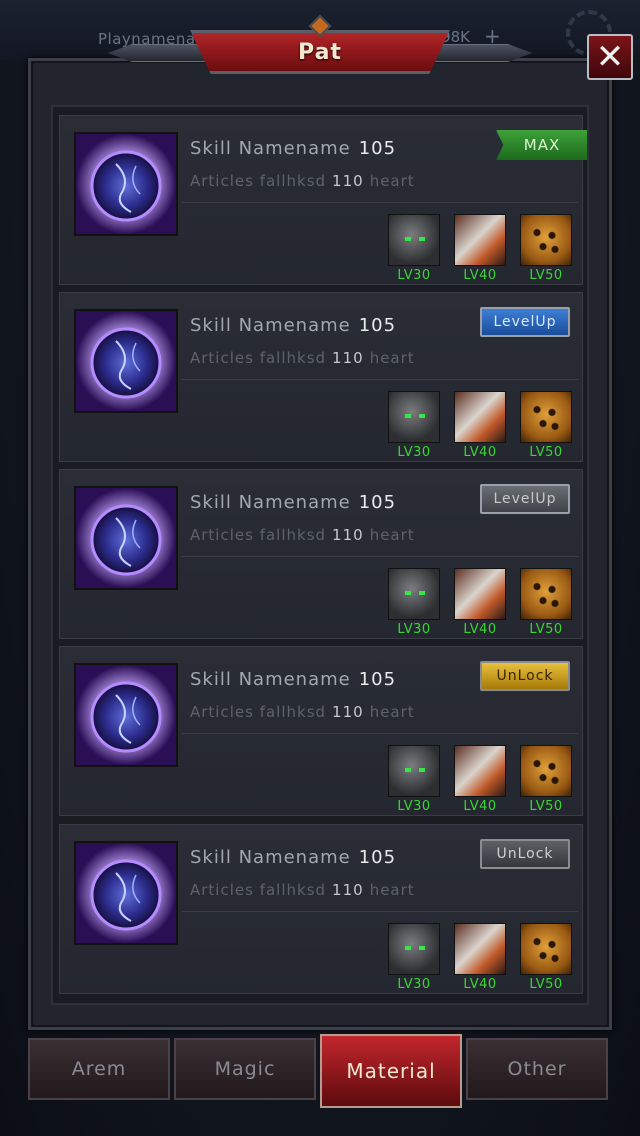 The width and height of the screenshot is (640, 1136). Describe the element at coordinates (99, 1069) in the screenshot. I see `tab-arem: Arem` at that location.